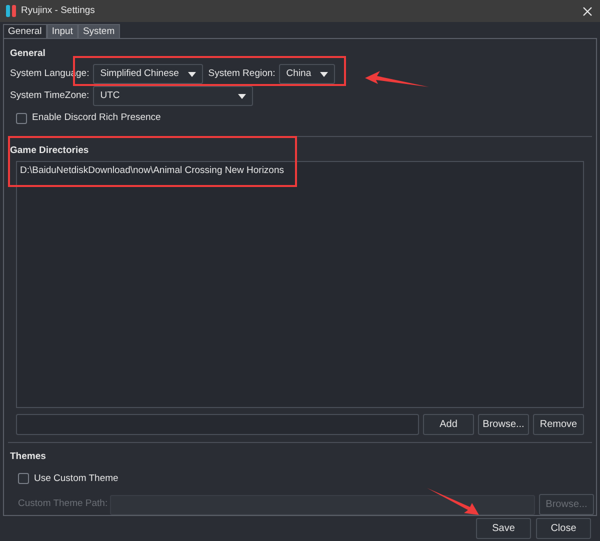 The height and width of the screenshot is (541, 600). What do you see at coordinates (503, 528) in the screenshot?
I see `button: Save` at bounding box center [503, 528].